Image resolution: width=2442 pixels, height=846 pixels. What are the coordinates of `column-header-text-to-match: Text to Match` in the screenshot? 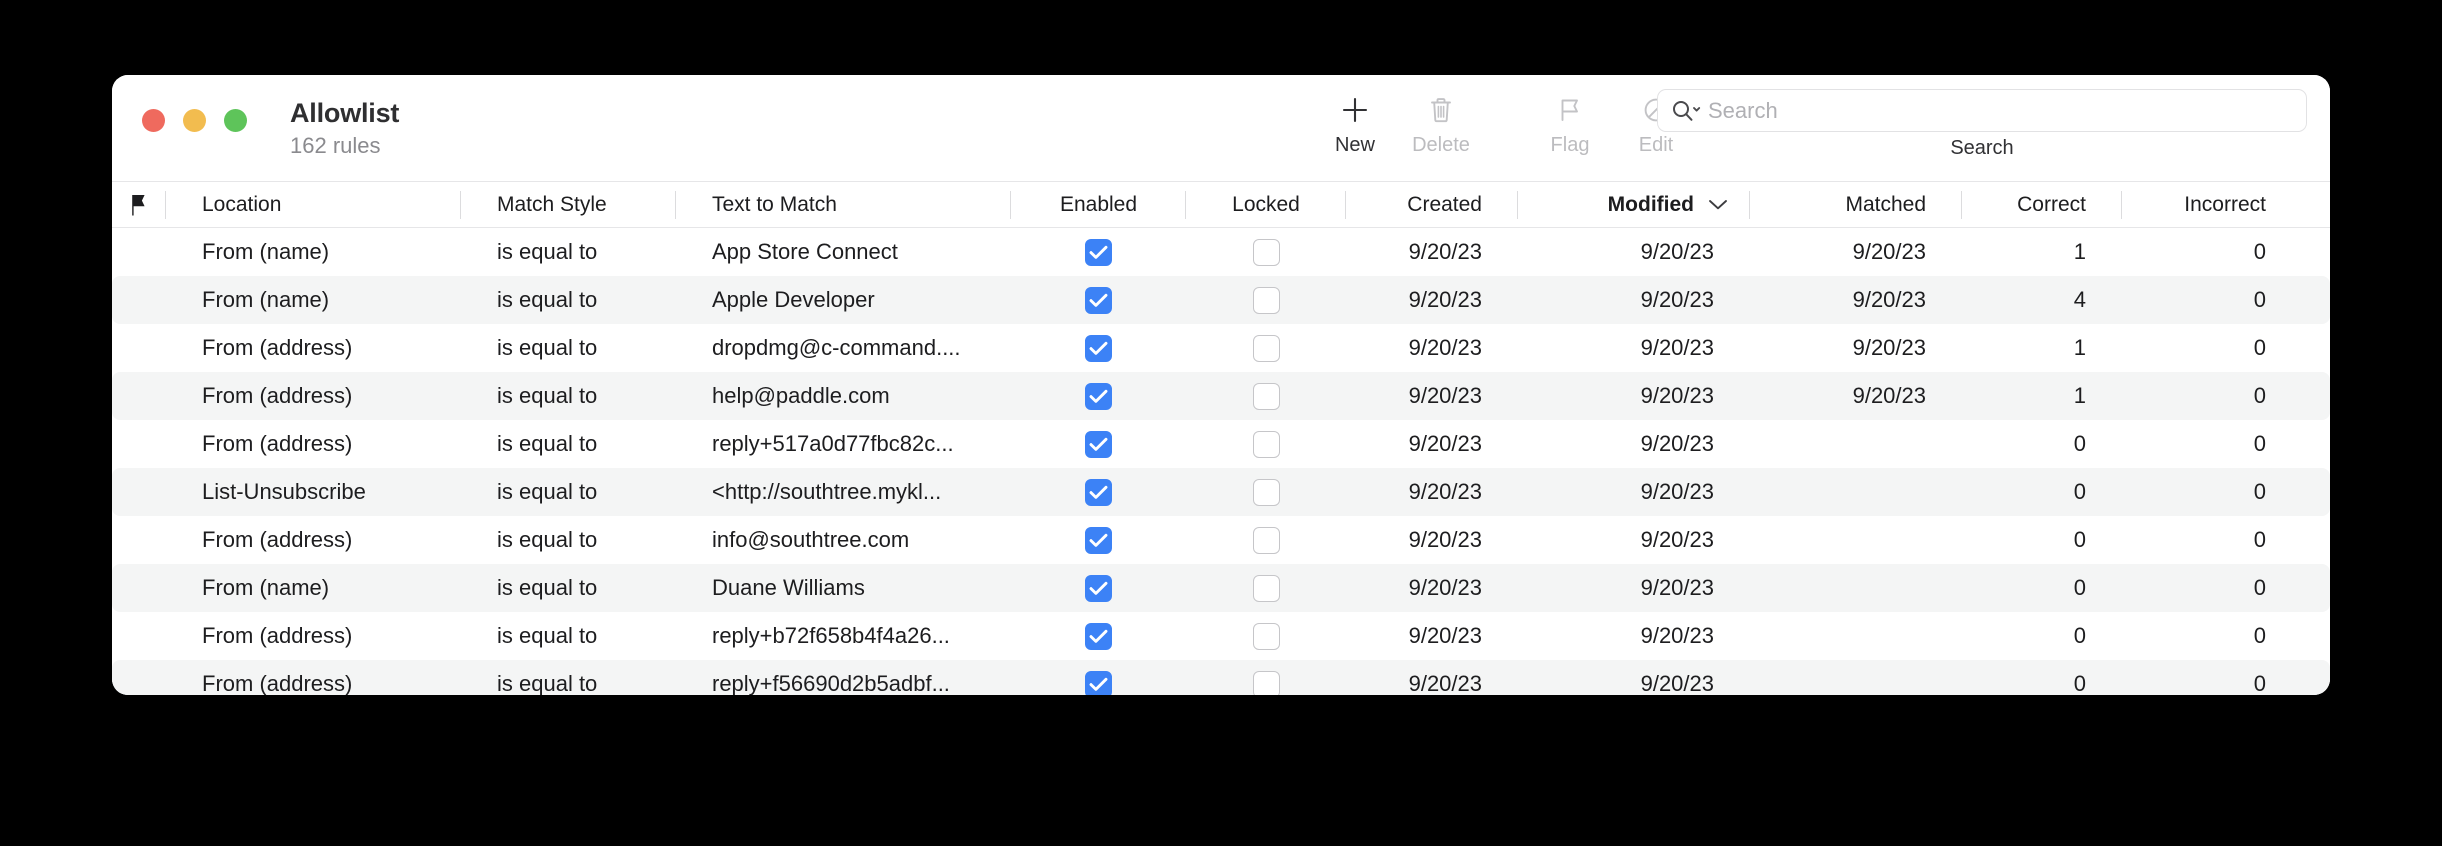 It's located at (843, 205).